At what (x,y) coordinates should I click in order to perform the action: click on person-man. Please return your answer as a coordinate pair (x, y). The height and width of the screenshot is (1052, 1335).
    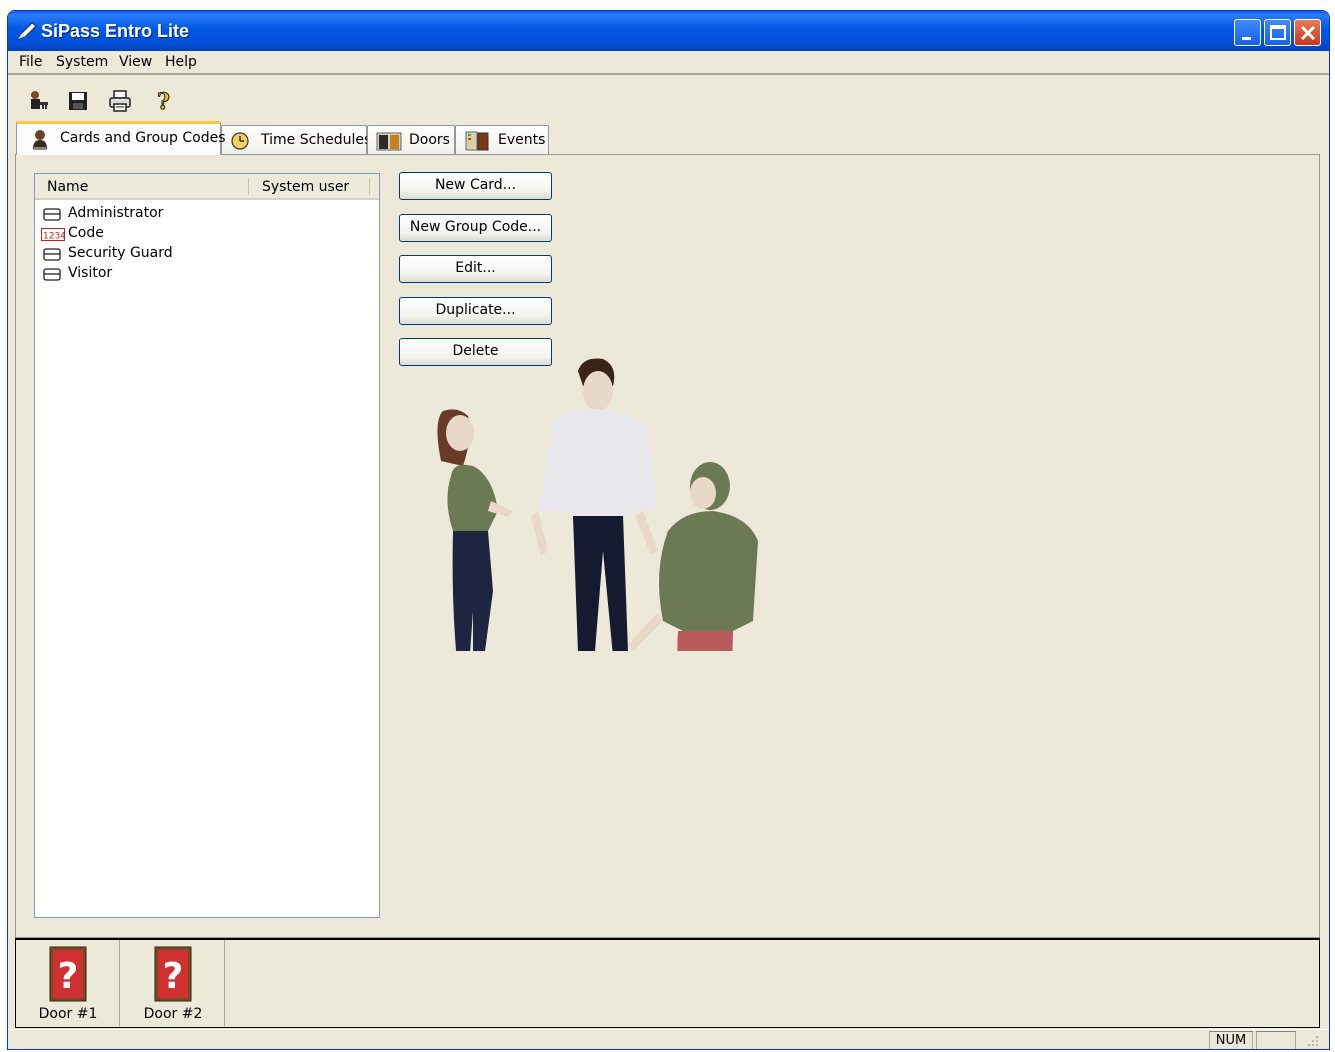
    Looking at the image, I should click on (594, 504).